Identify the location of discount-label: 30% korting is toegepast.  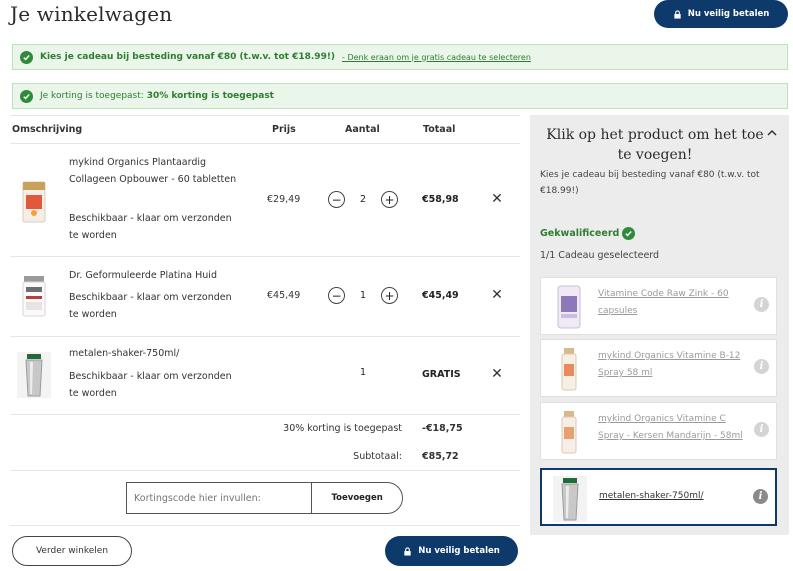
(342, 428).